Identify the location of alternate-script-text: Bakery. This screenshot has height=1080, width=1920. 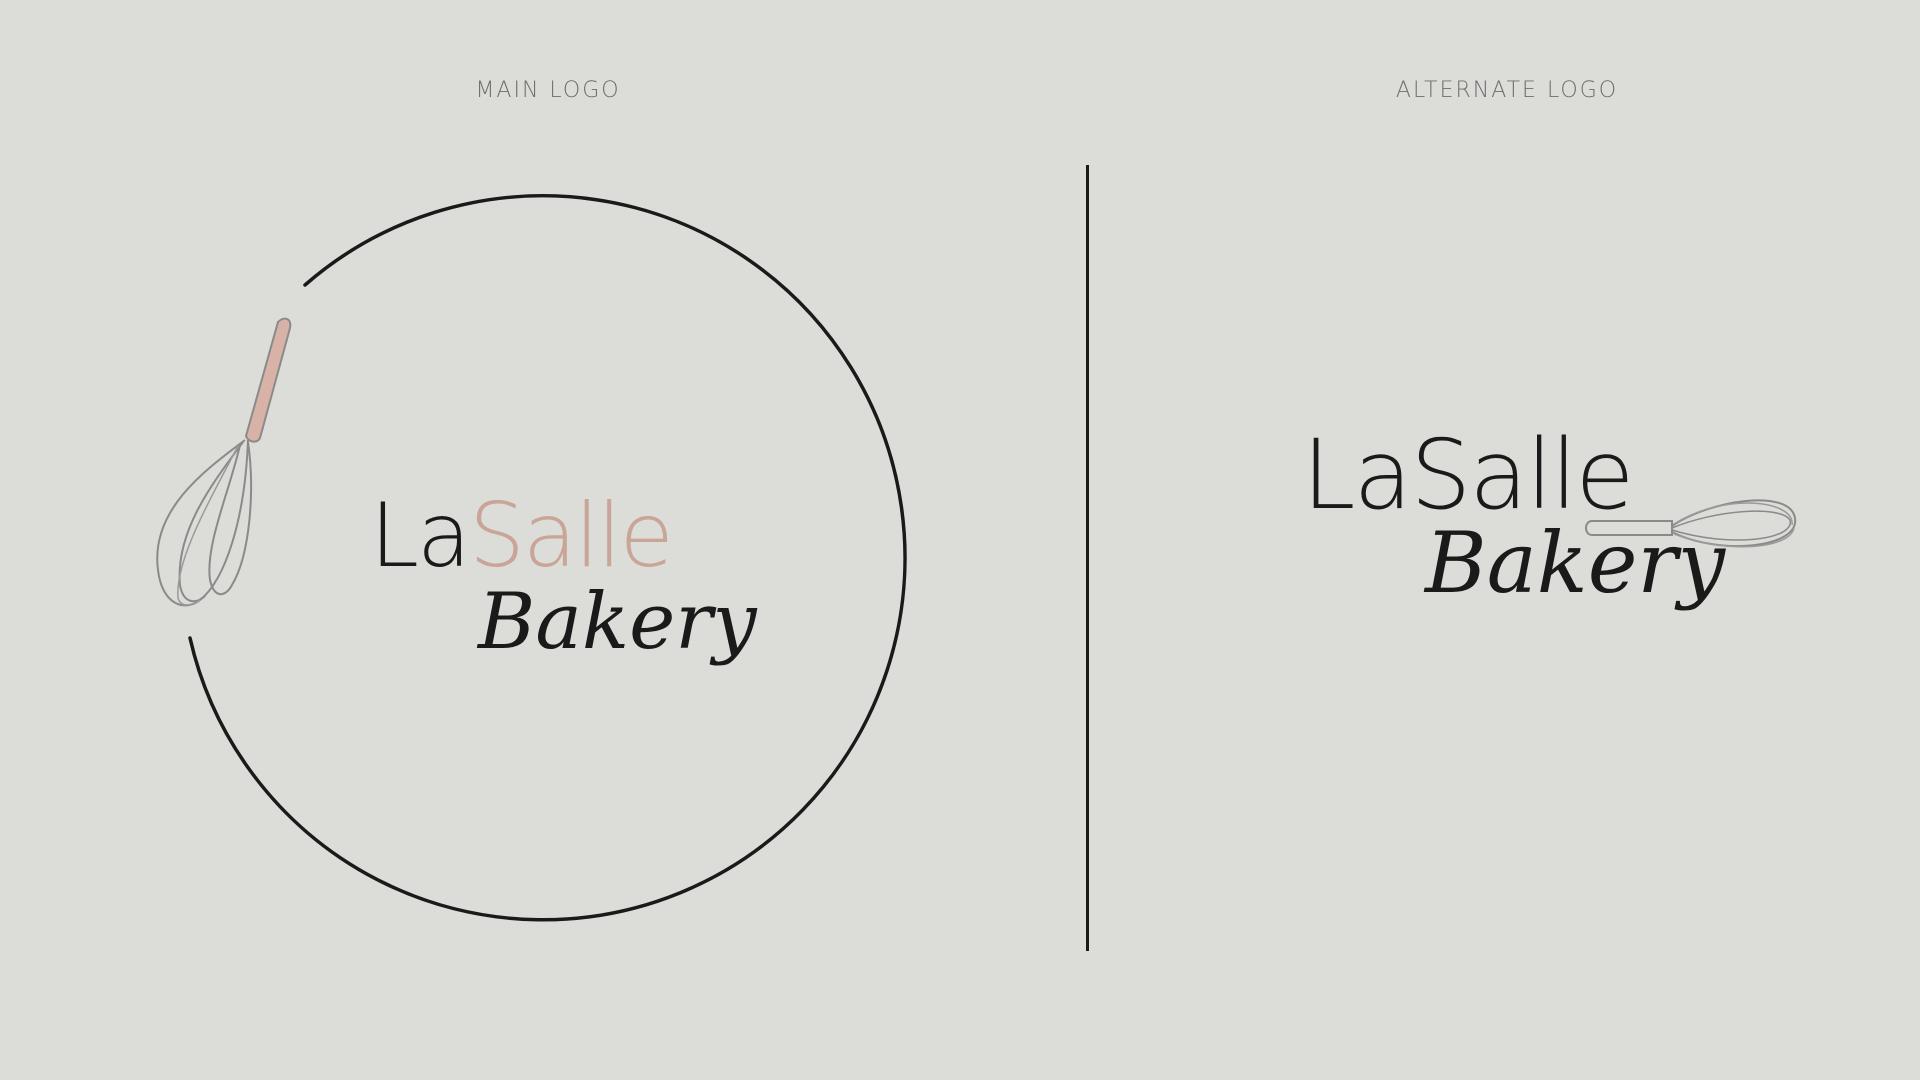
(1575, 563).